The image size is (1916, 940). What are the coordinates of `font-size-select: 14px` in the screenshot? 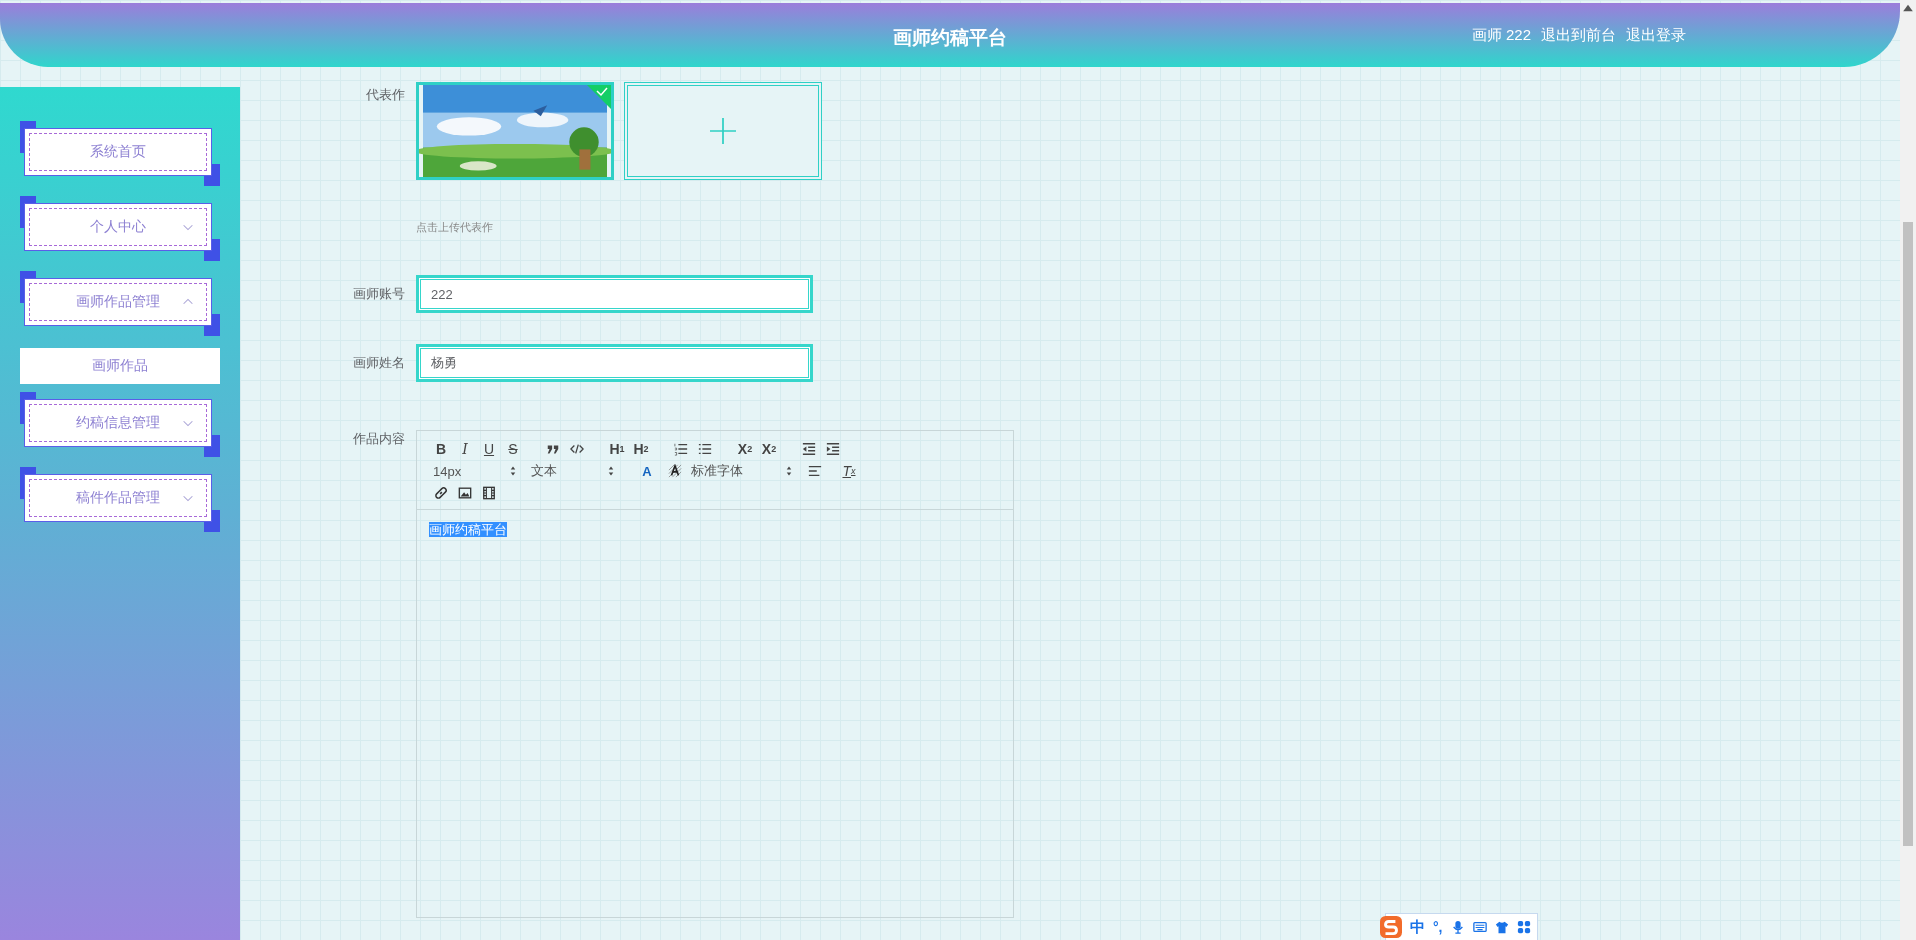 It's located at (475, 471).